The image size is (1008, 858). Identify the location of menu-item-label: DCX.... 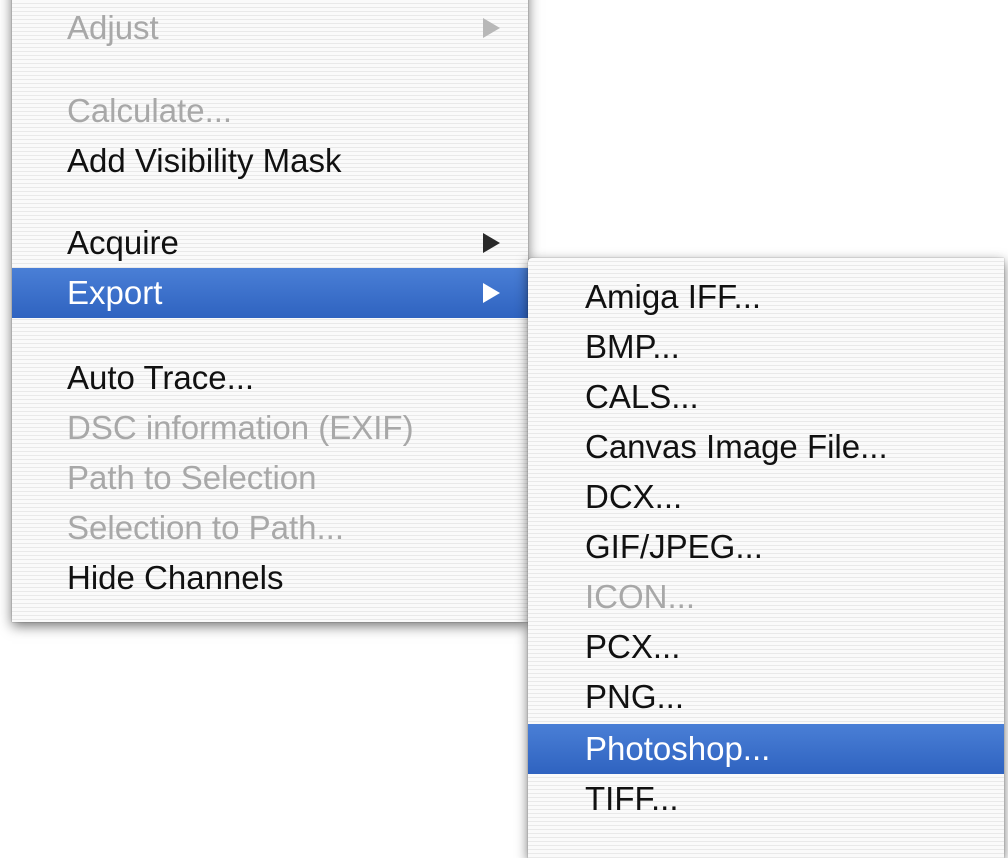
(634, 496).